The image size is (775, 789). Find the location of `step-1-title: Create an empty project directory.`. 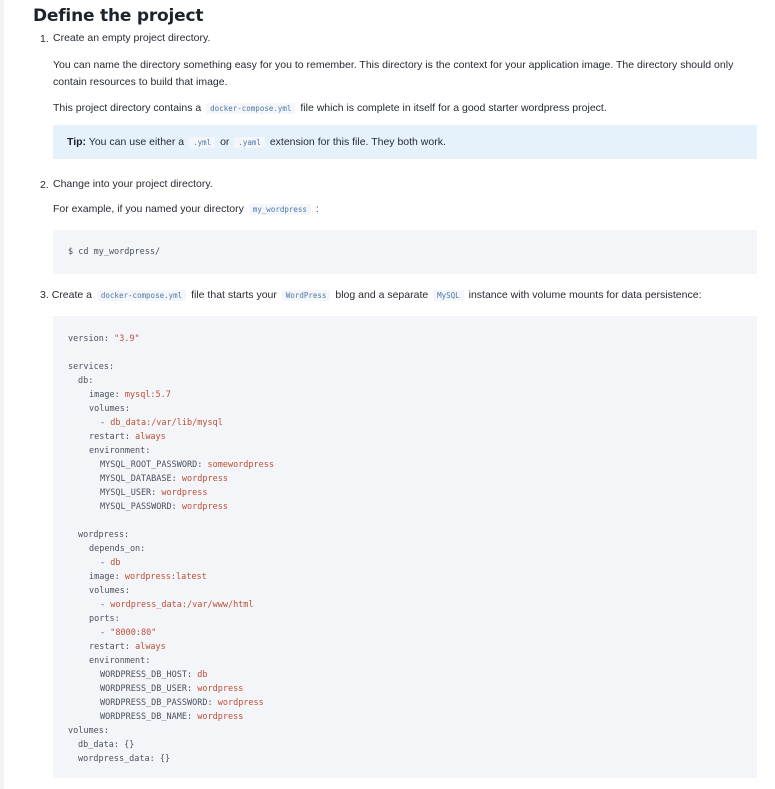

step-1-title: Create an empty project directory. is located at coordinates (132, 38).